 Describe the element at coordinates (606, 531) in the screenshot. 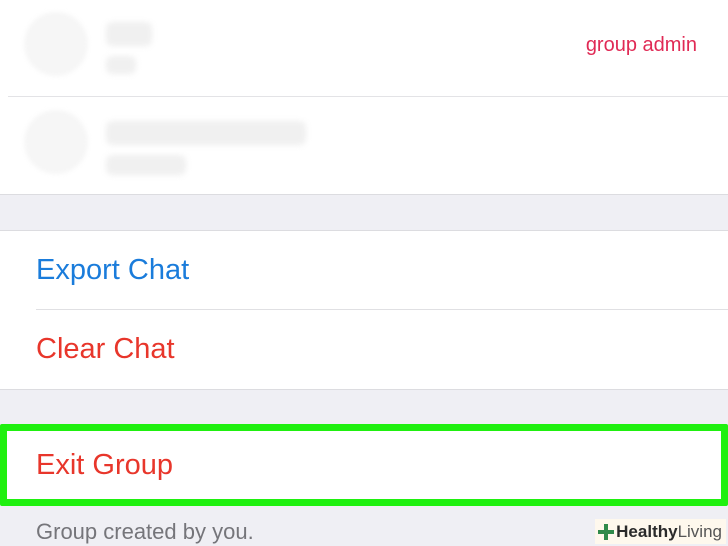

I see `plus-cross-icon` at that location.